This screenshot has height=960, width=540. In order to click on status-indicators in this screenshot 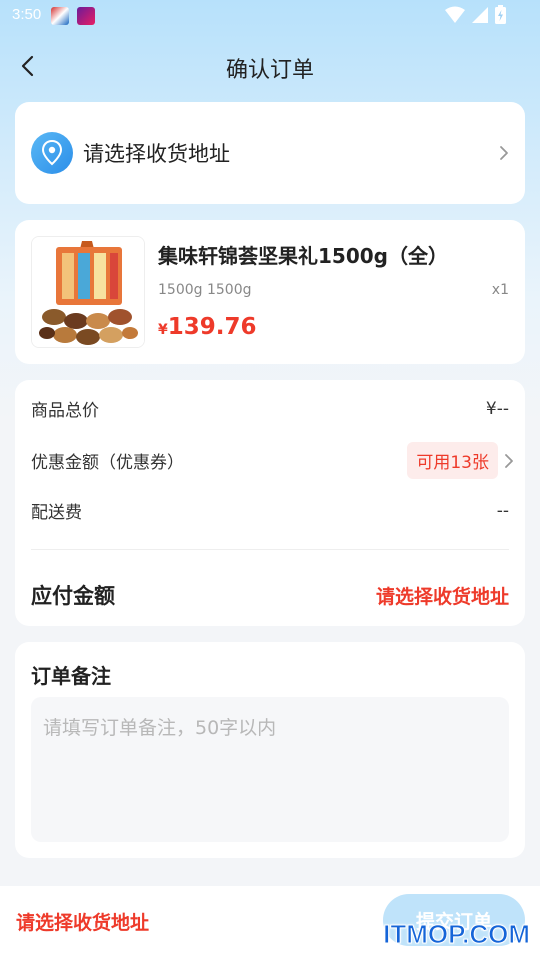, I will do `click(475, 14)`.